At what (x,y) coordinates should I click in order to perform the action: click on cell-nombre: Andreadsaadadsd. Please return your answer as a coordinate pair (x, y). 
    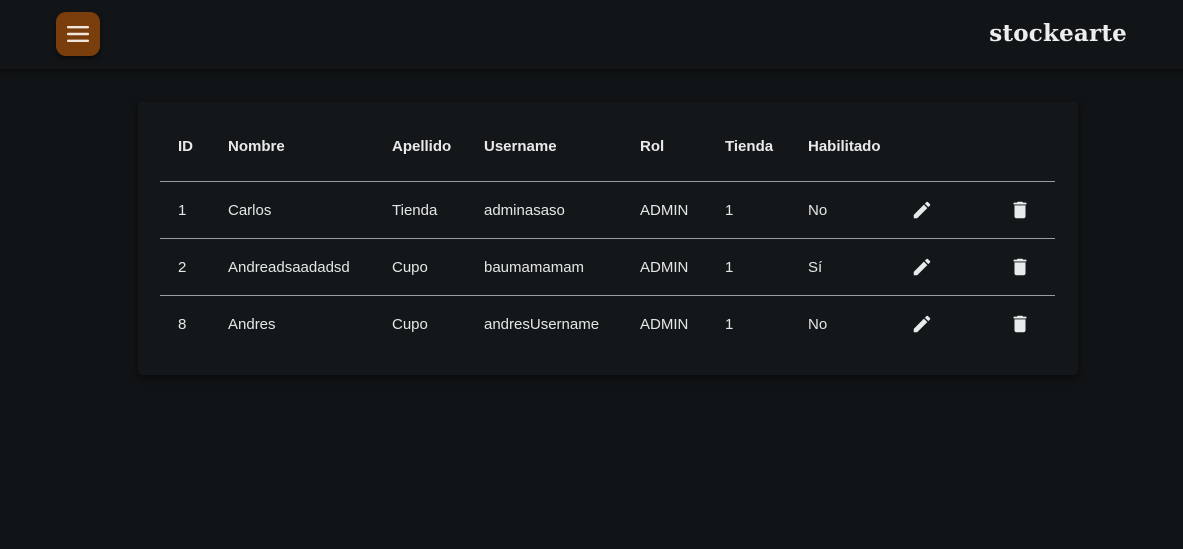
    Looking at the image, I should click on (292, 267).